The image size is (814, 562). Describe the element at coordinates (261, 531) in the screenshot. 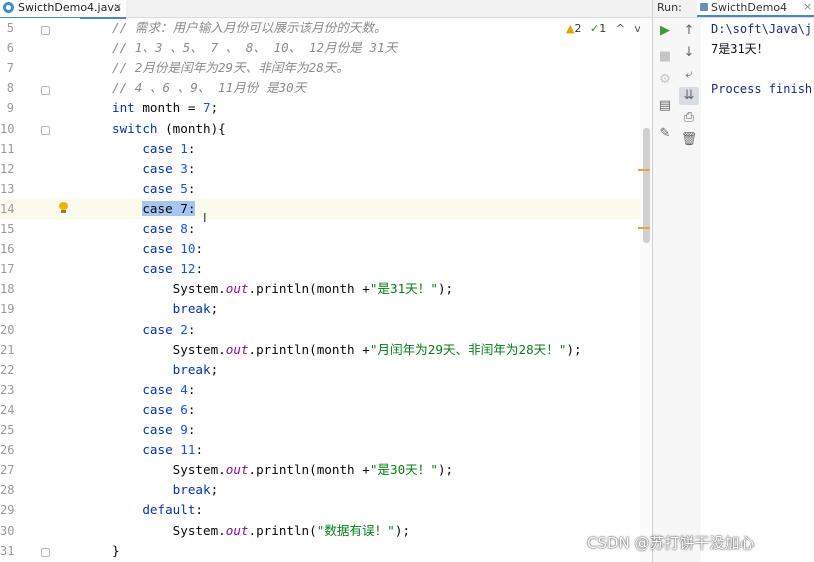

I see `code-text: System.out.println("数据有误！");` at that location.